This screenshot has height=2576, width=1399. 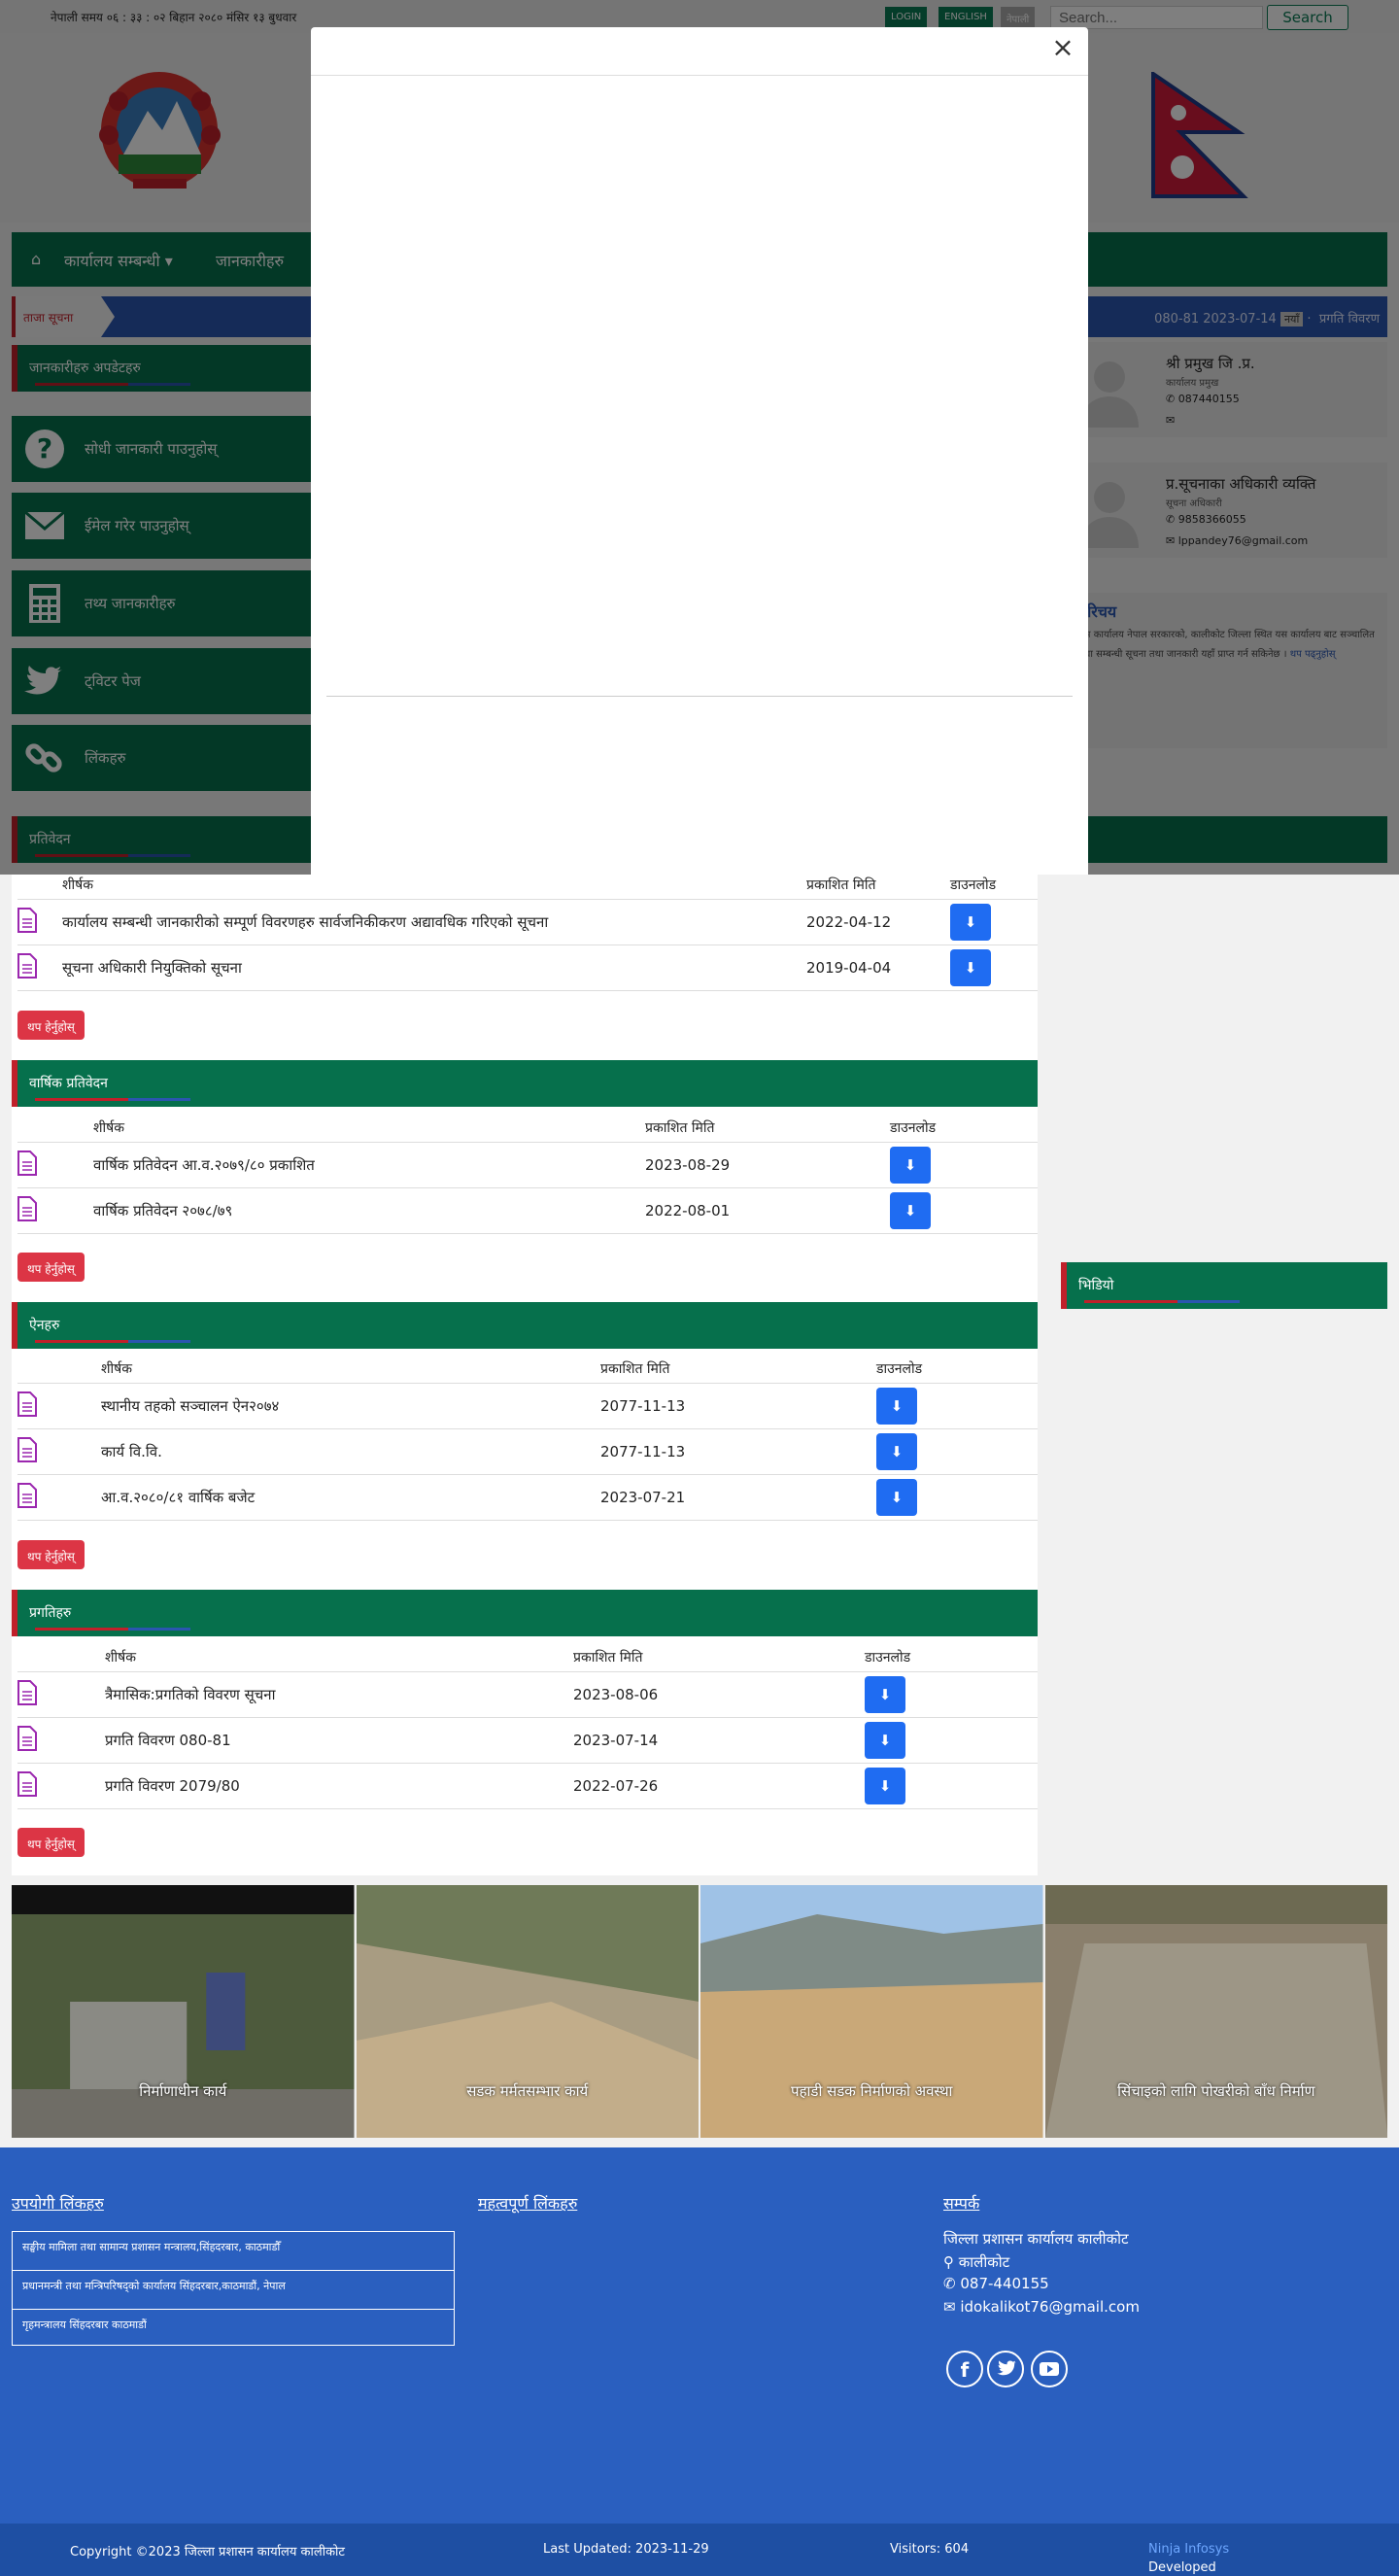 I want to click on section-head-progress: प्रगतिहरु, so click(x=525, y=1613).